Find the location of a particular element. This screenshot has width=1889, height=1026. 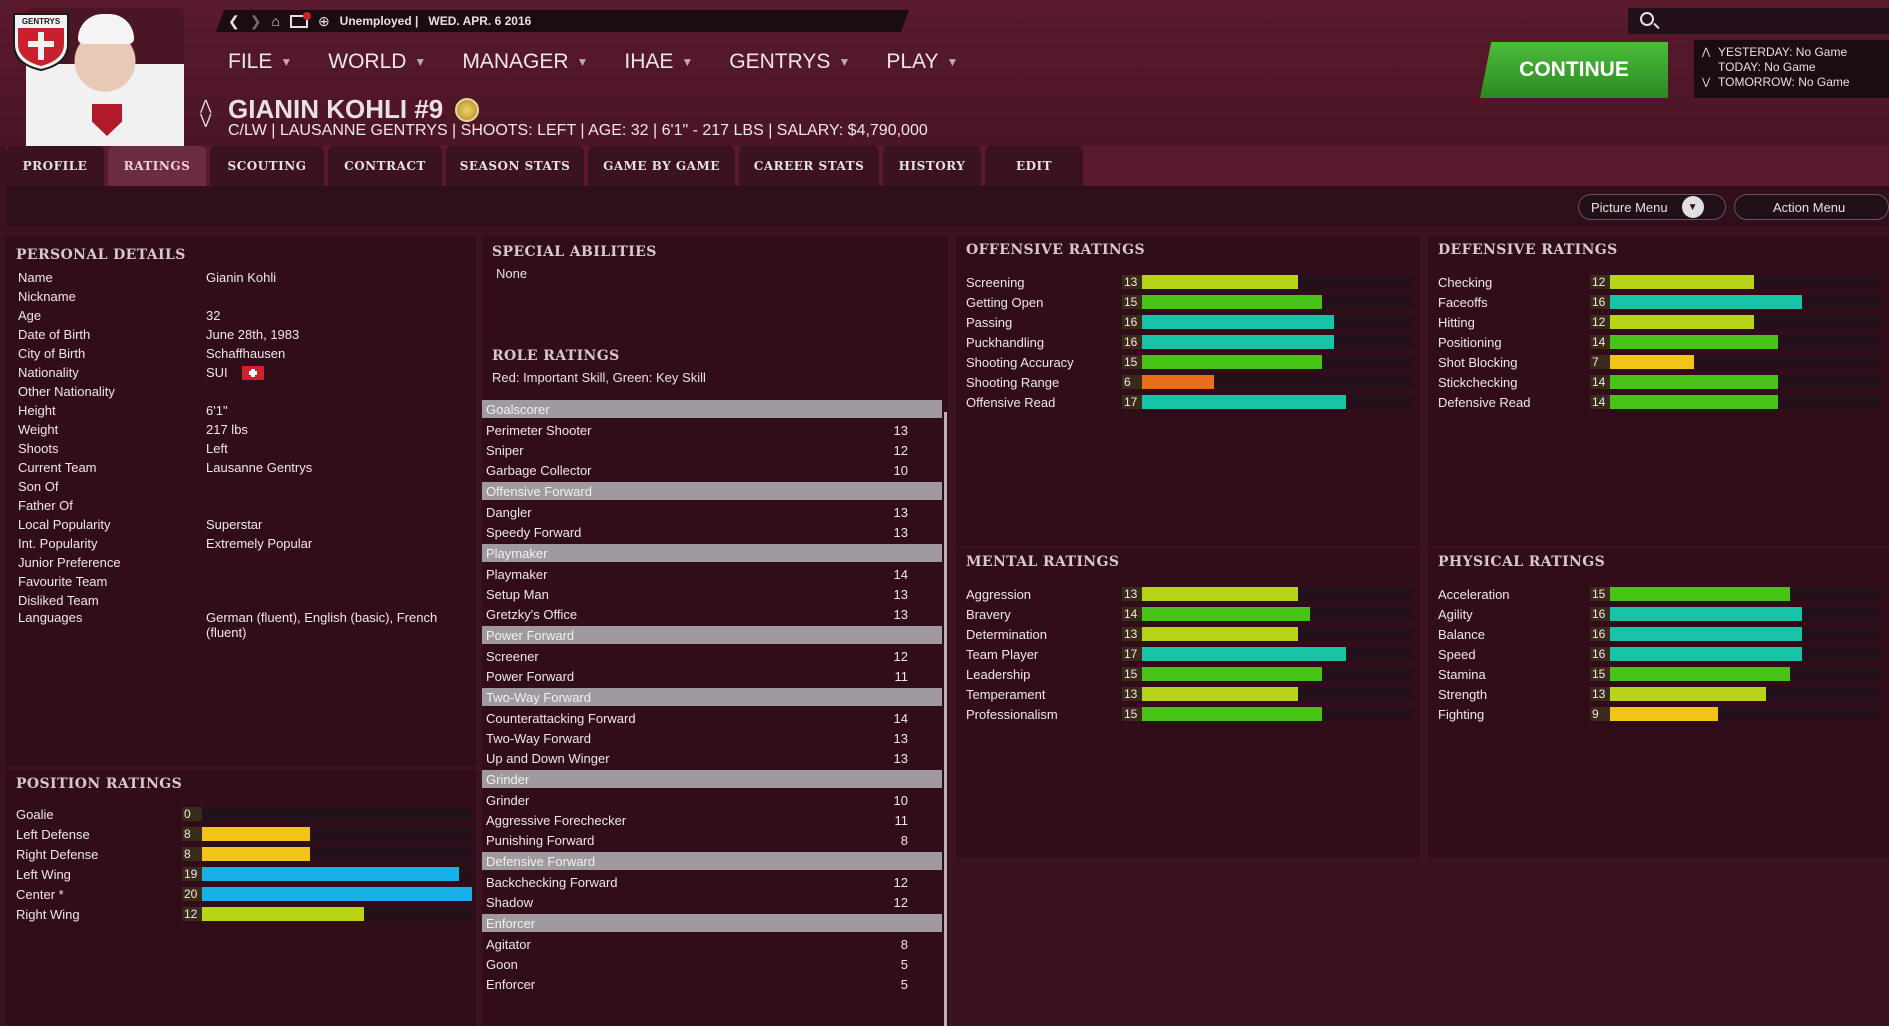

action-menu-button: Action Menu is located at coordinates (1811, 207).